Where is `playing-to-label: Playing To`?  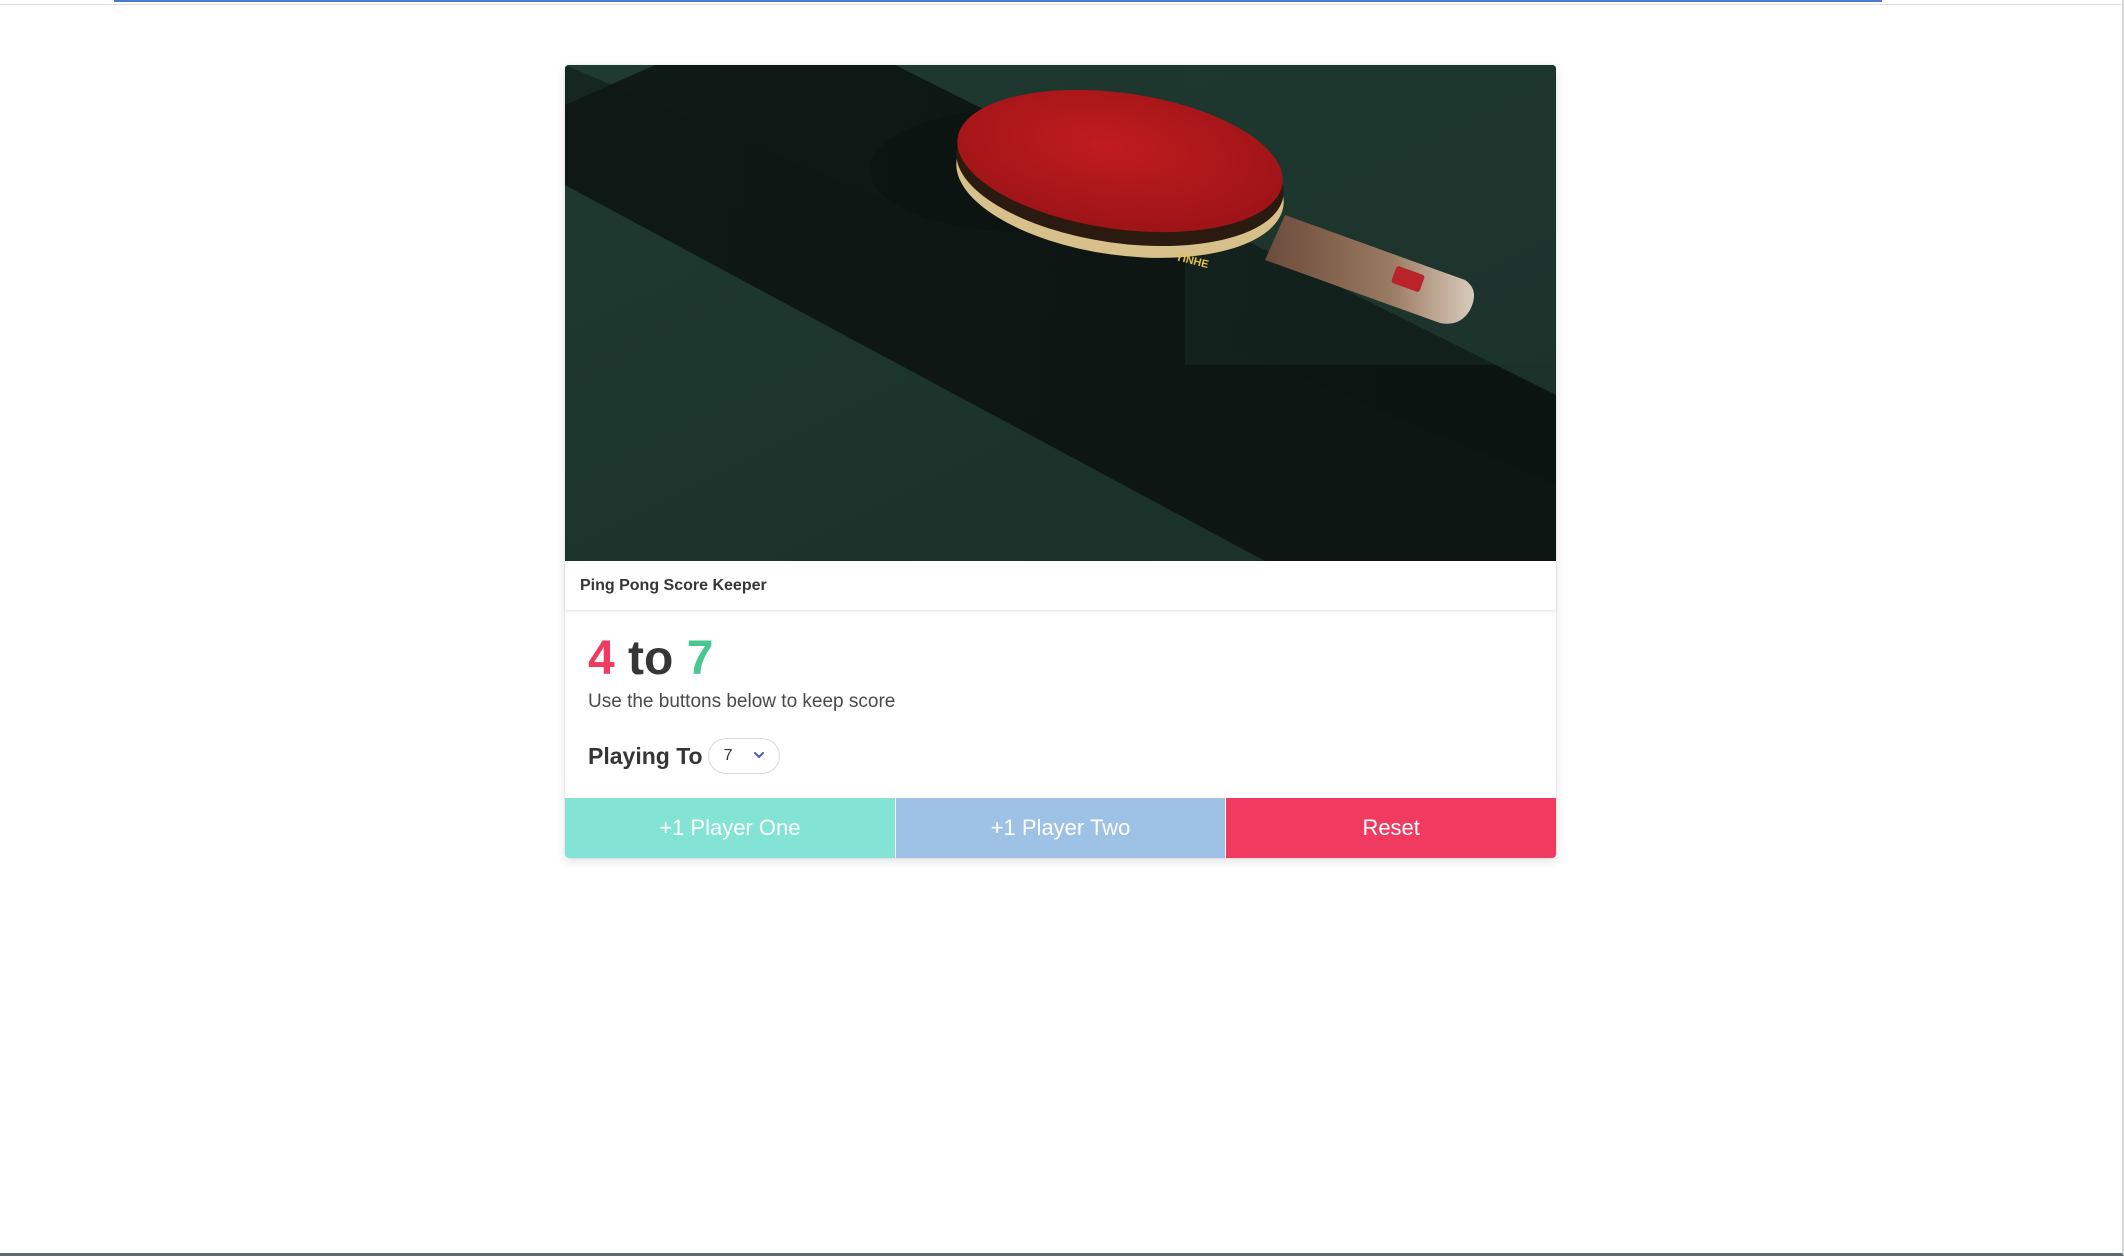 playing-to-label: Playing To is located at coordinates (645, 755).